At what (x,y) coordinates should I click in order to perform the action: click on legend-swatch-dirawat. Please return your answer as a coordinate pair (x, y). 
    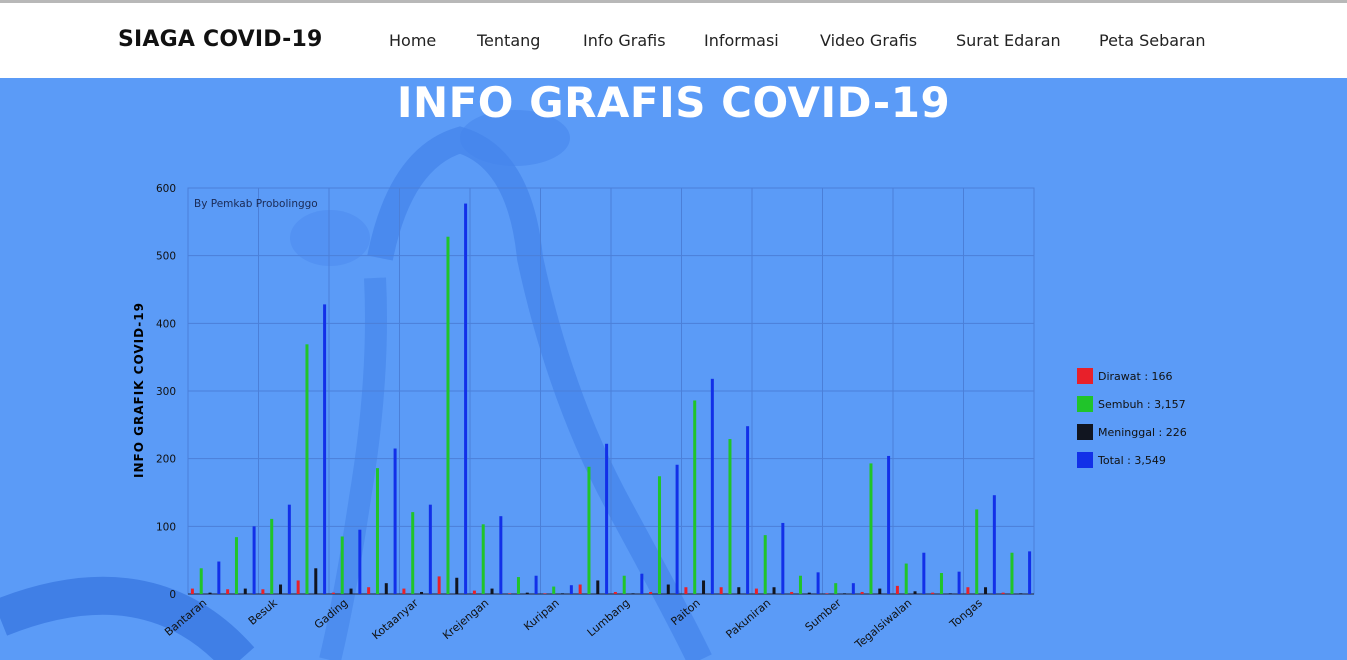
    Looking at the image, I should click on (1085, 376).